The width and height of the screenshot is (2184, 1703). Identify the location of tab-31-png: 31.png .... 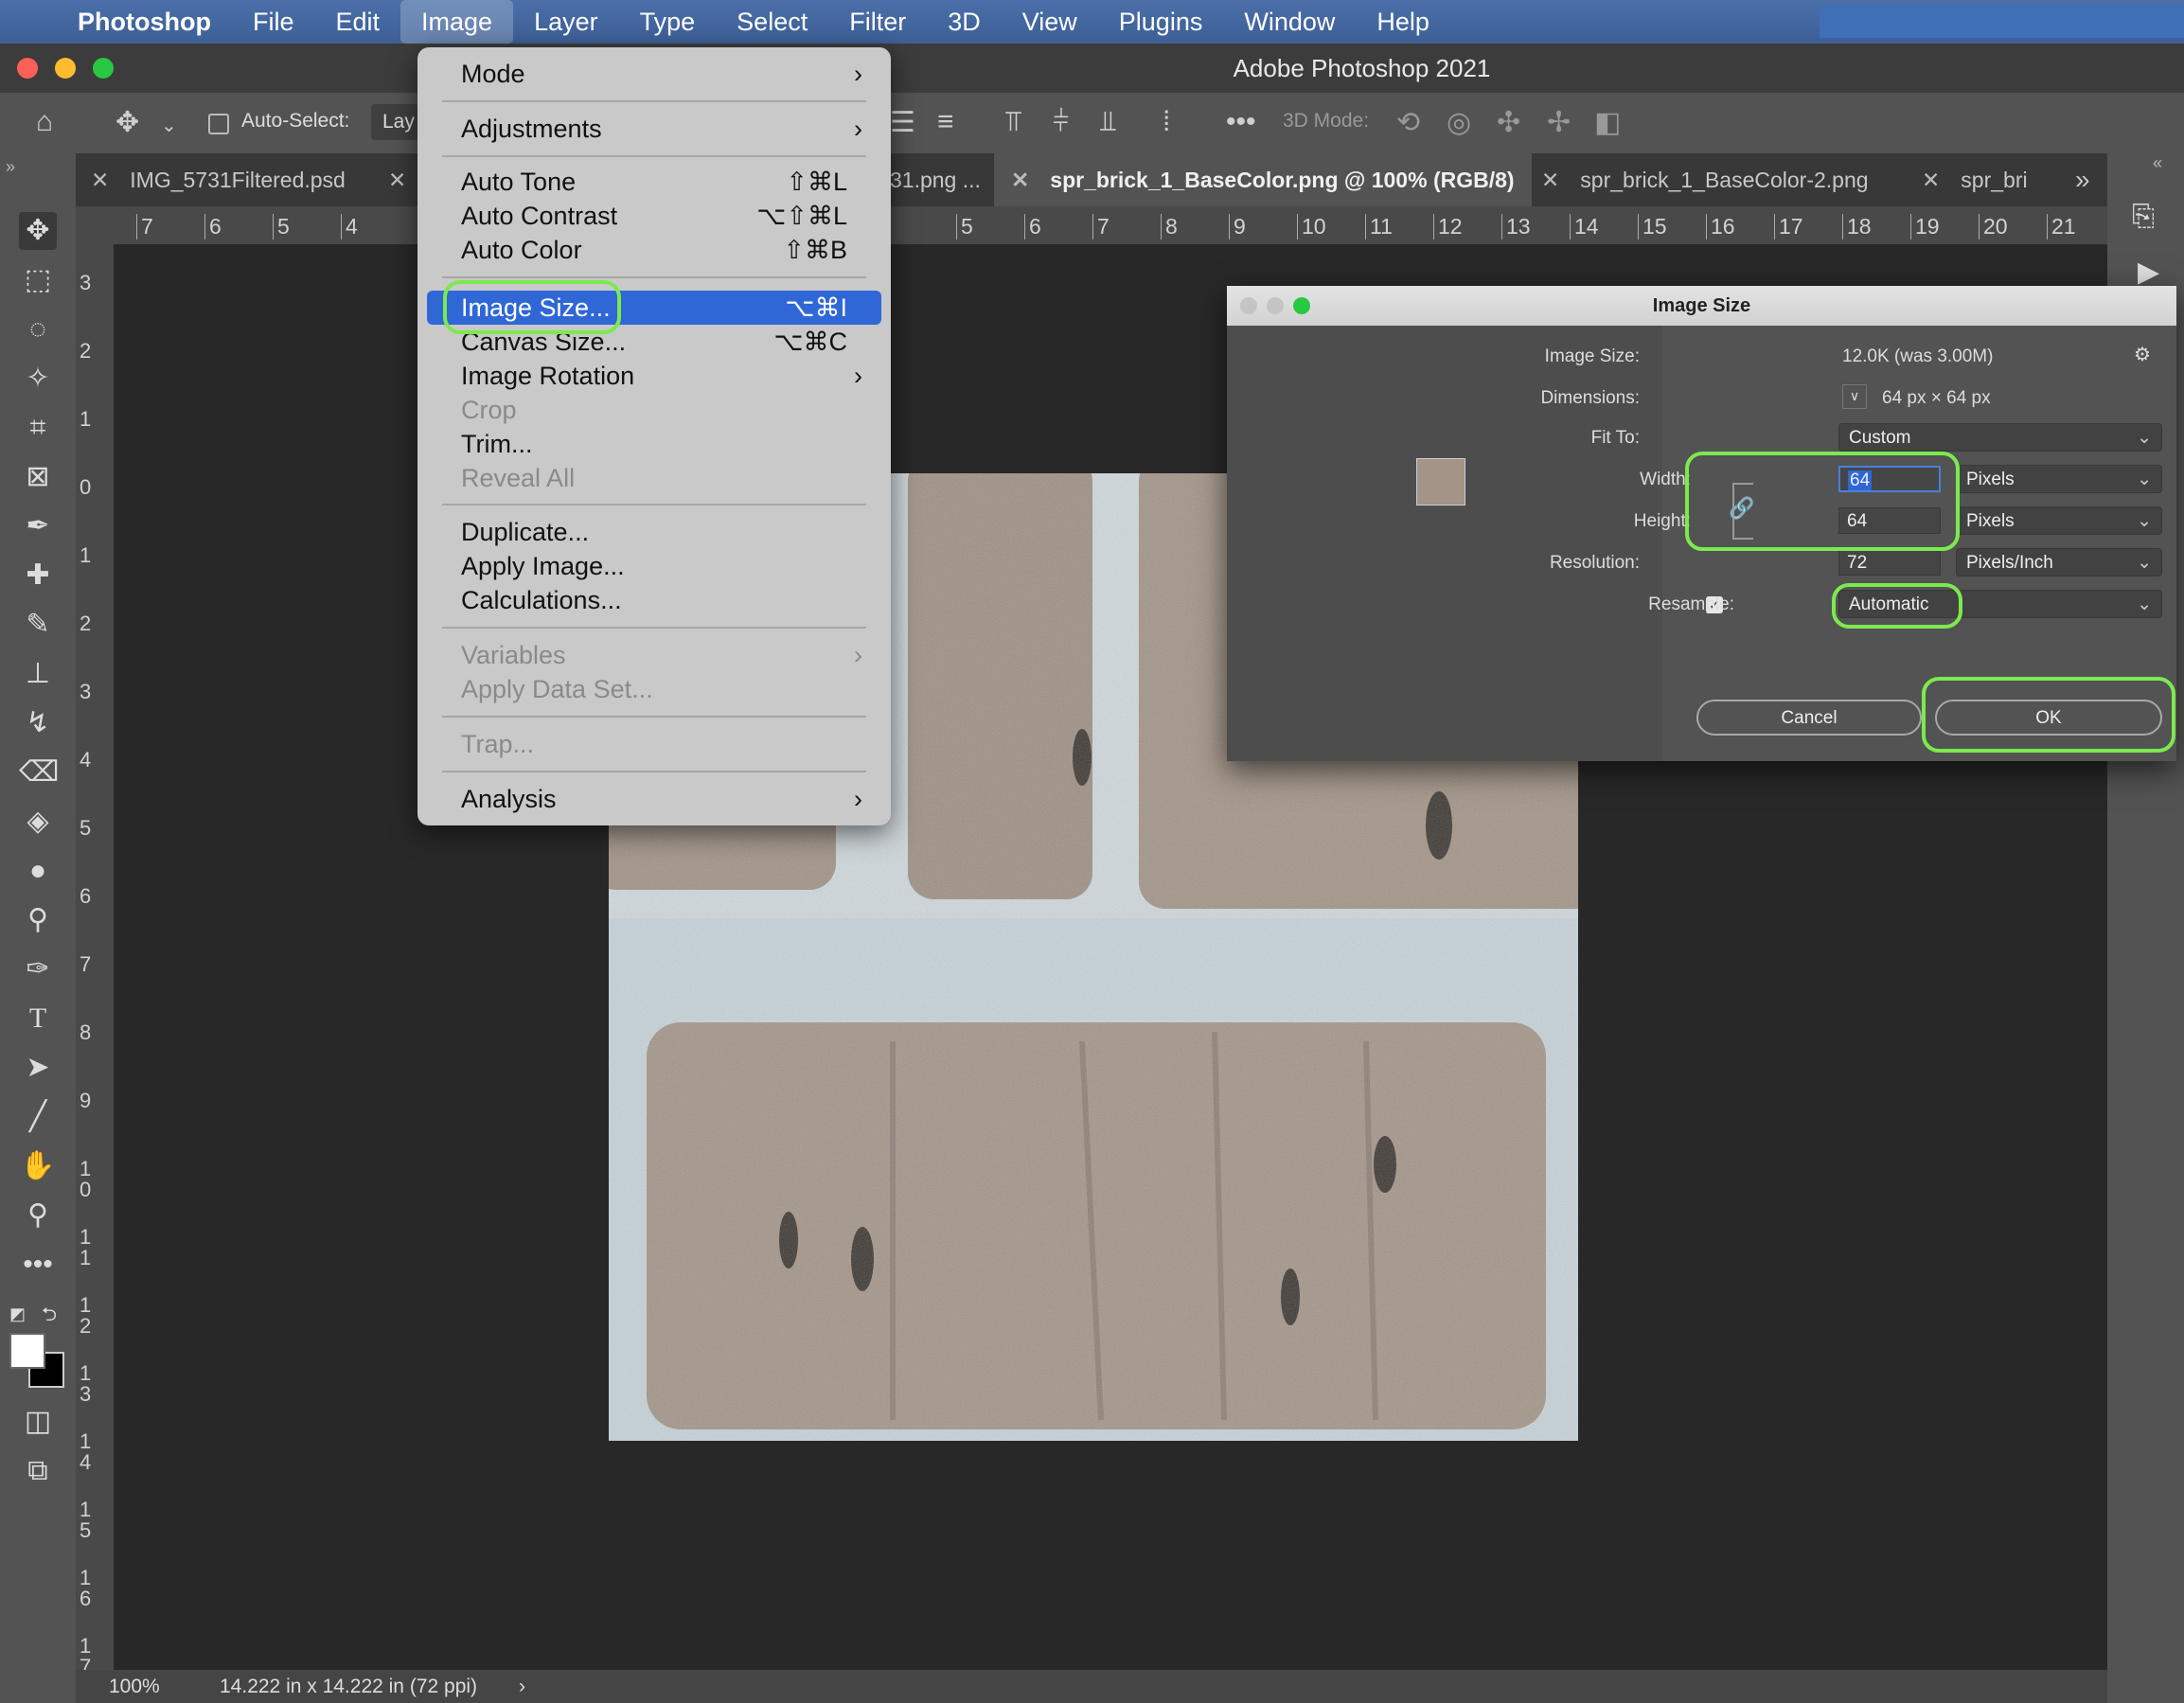
(935, 179).